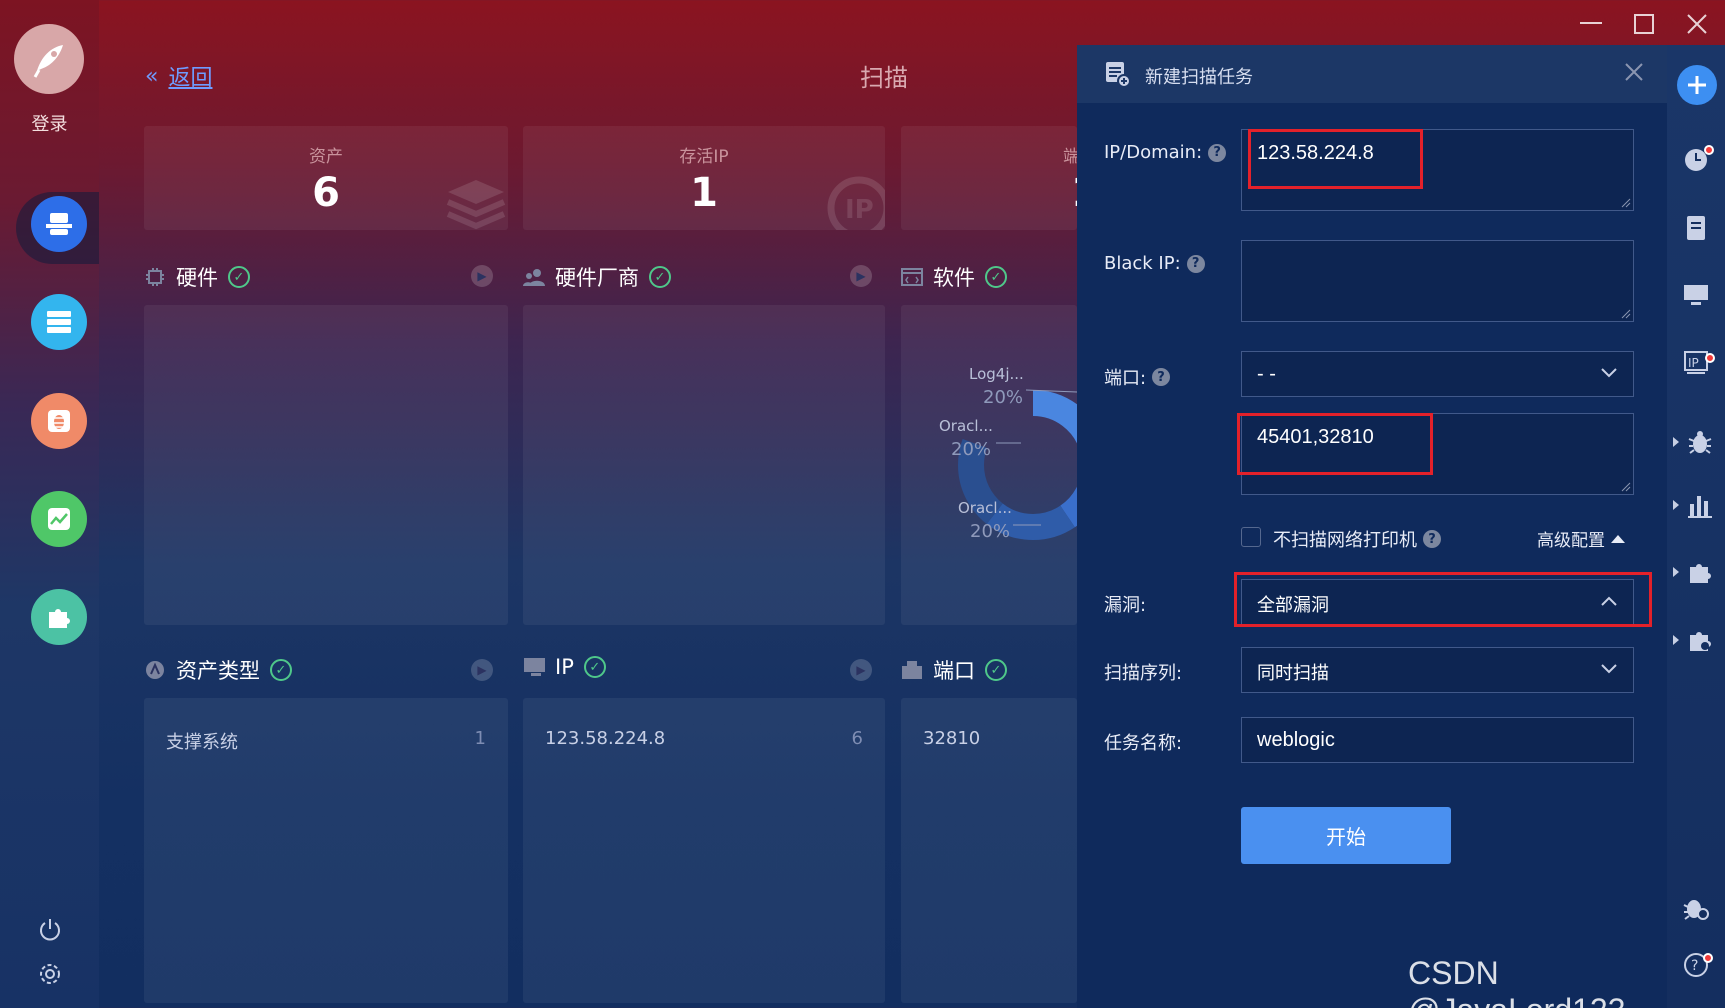 This screenshot has width=1725, height=1008. I want to click on stat-card-ports: 端 1, so click(989, 178).